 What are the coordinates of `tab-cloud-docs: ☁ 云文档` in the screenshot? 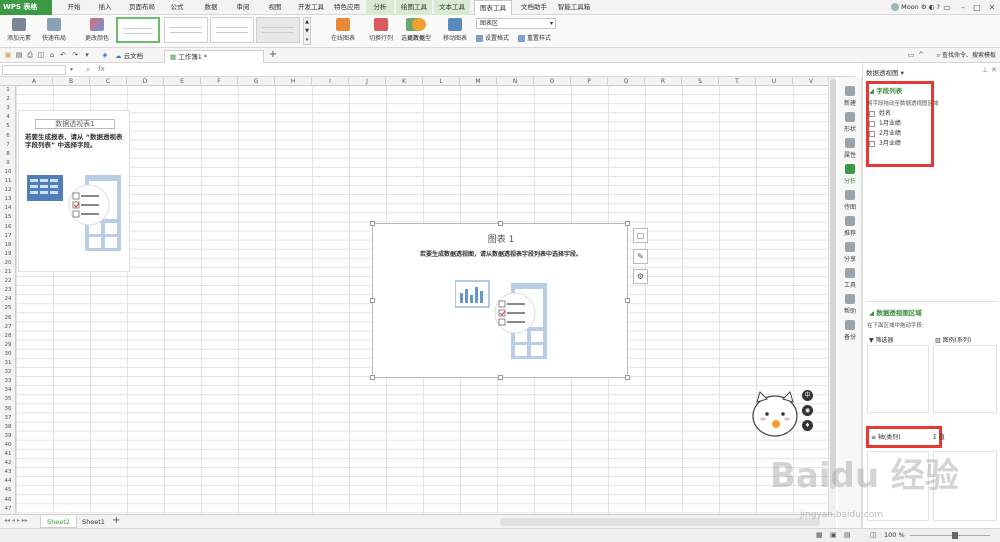 It's located at (129, 56).